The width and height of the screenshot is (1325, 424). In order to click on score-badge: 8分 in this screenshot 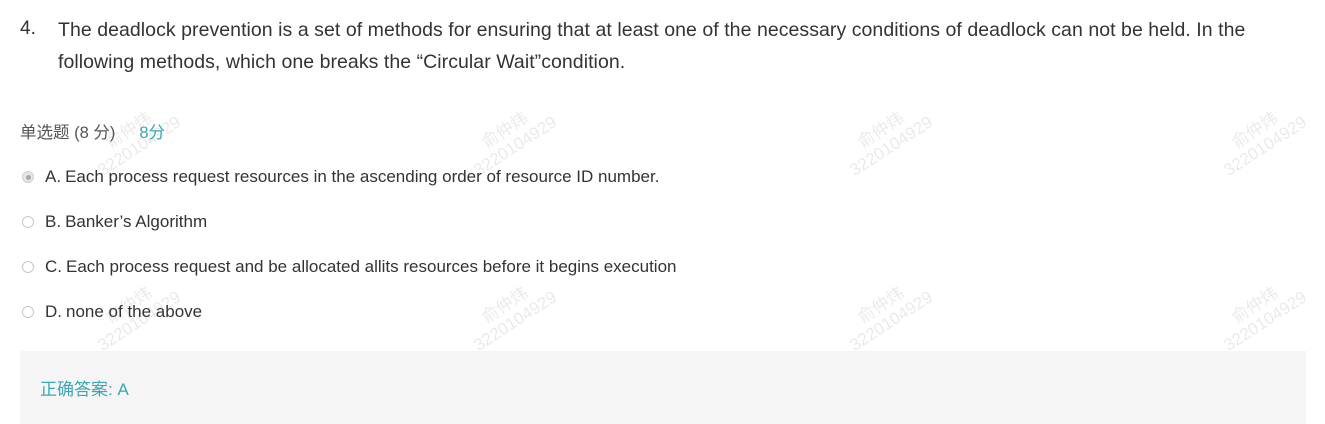, I will do `click(152, 133)`.